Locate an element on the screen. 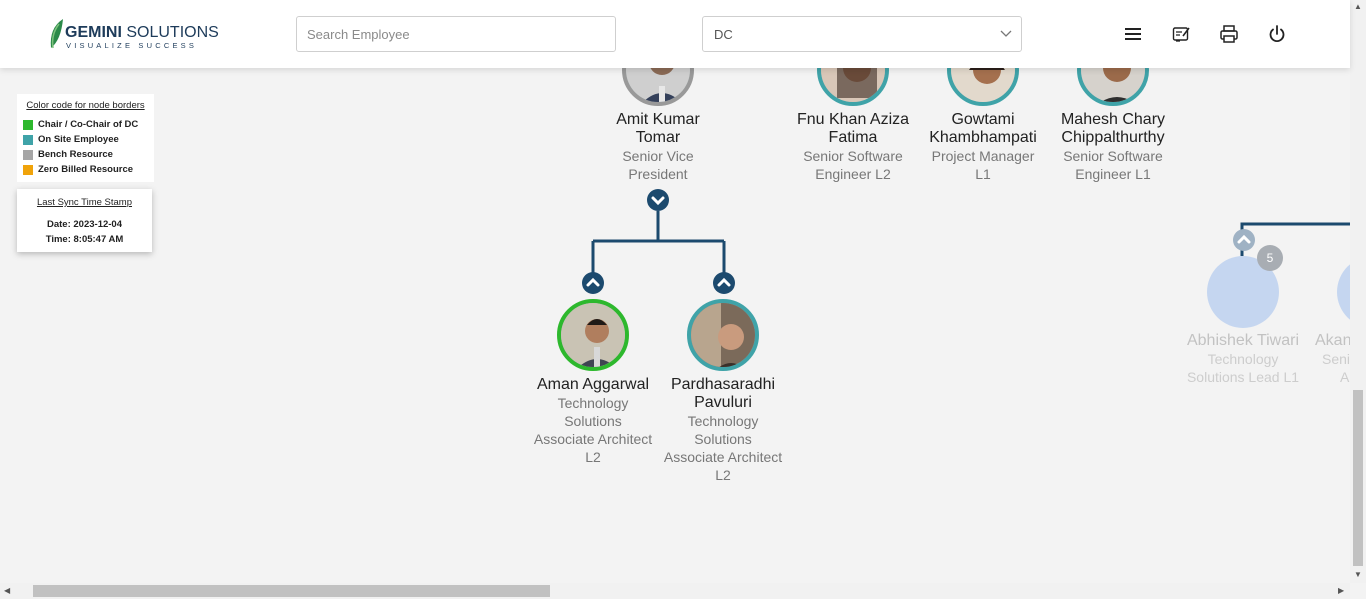 This screenshot has width=1366, height=599. company-logo: GEMINI SOLUTIONS VISUALIZE SUCCESS is located at coordinates (133, 34).